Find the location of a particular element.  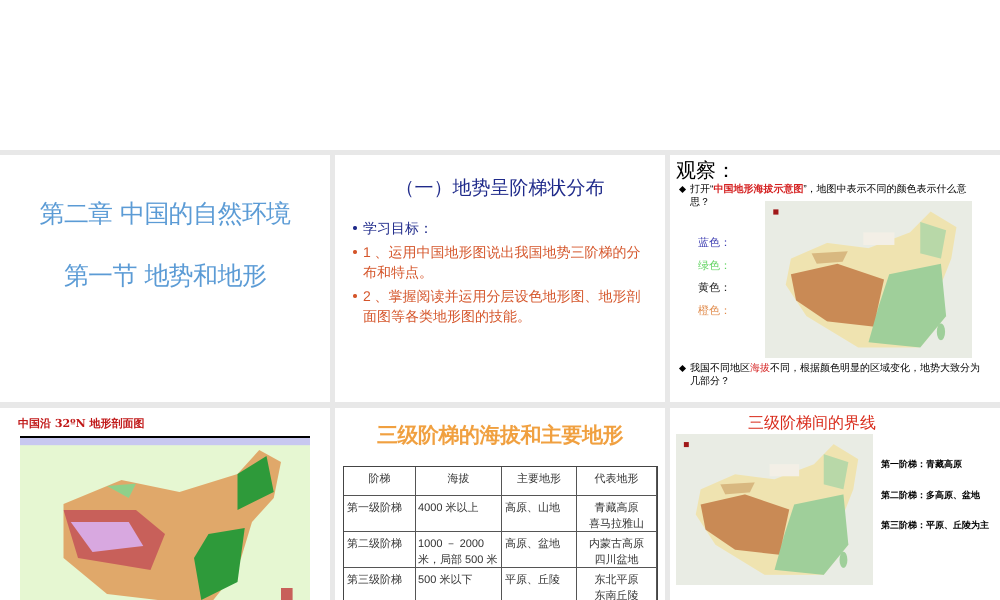

table-cell: 平原、丘陵 is located at coordinates (539, 584).